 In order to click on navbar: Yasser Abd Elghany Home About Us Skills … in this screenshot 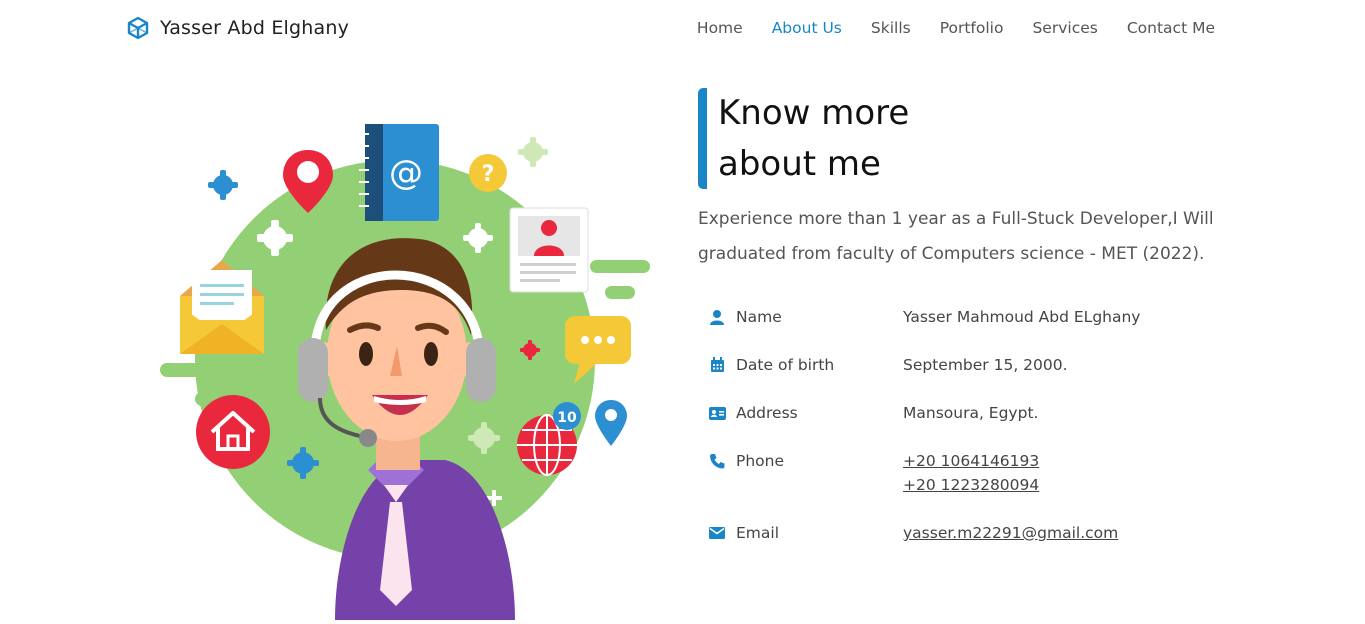, I will do `click(682, 29)`.